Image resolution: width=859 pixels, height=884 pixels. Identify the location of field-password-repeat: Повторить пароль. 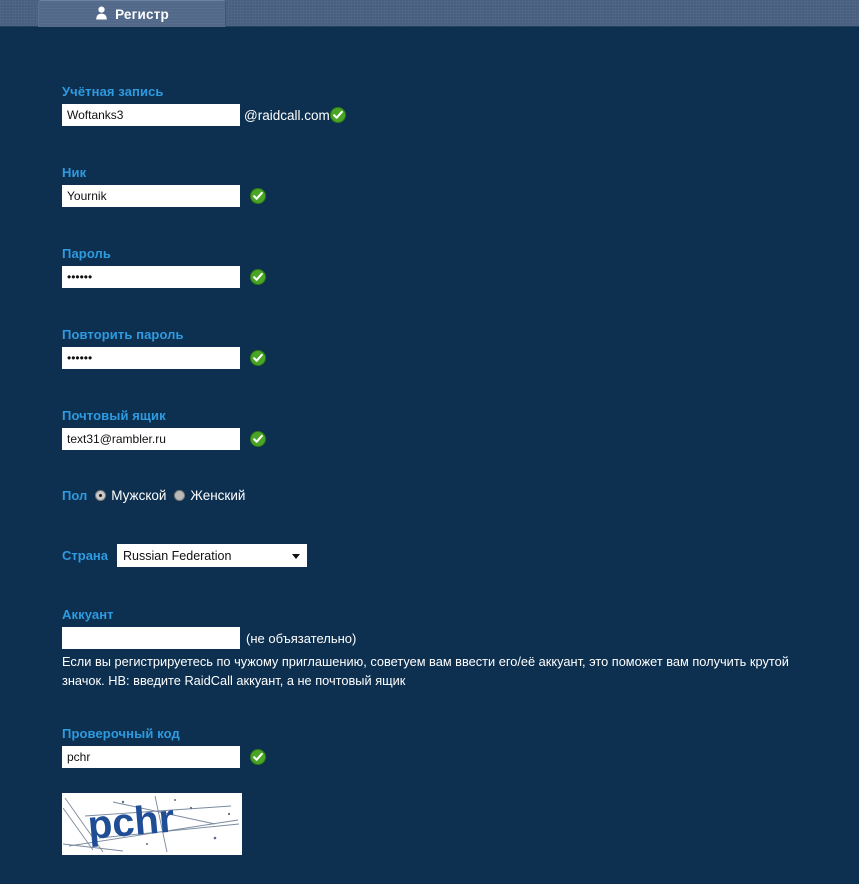
(164, 348).